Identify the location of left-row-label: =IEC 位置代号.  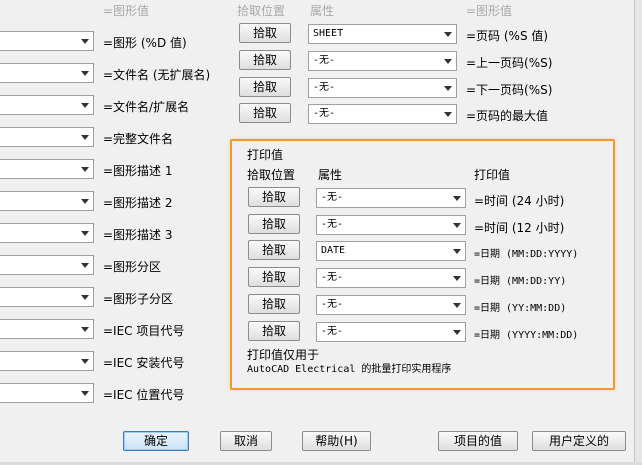
(144, 395).